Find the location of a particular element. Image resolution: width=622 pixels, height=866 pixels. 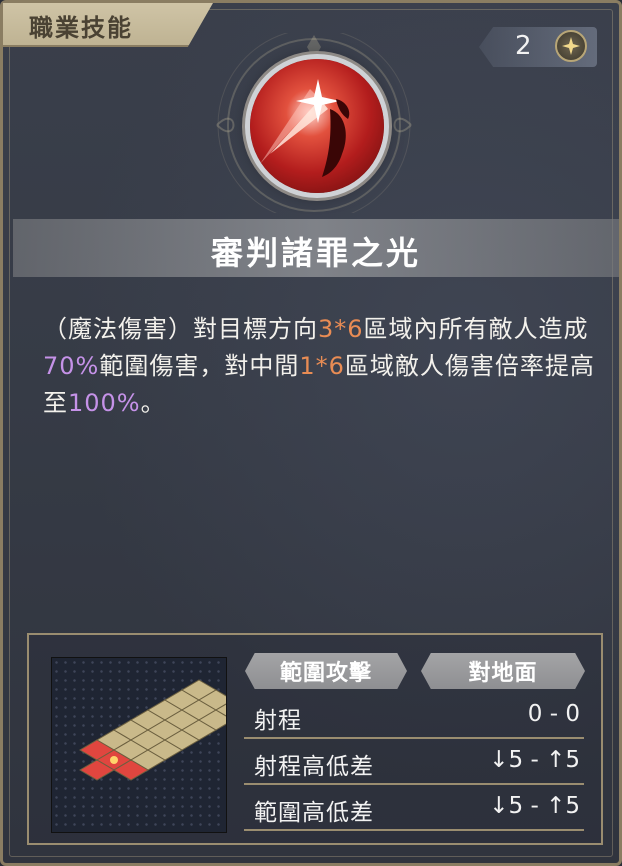

tag-area-attack: 範圍攻擊 is located at coordinates (326, 671).